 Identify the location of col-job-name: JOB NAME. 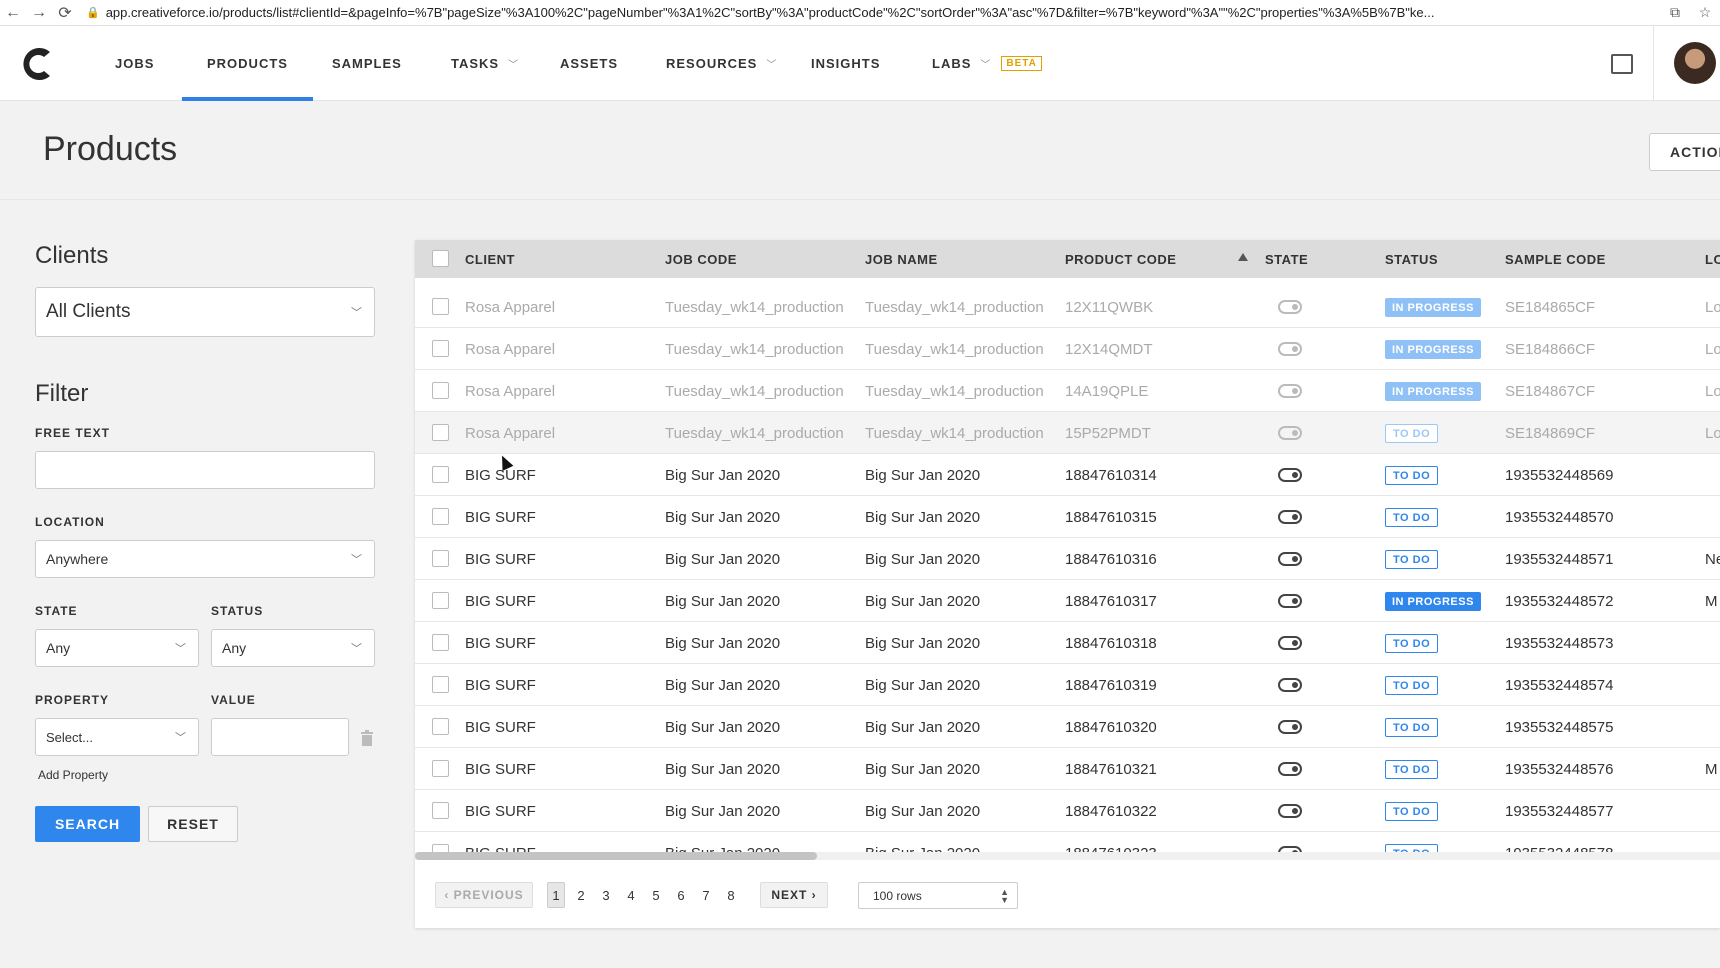
(901, 259).